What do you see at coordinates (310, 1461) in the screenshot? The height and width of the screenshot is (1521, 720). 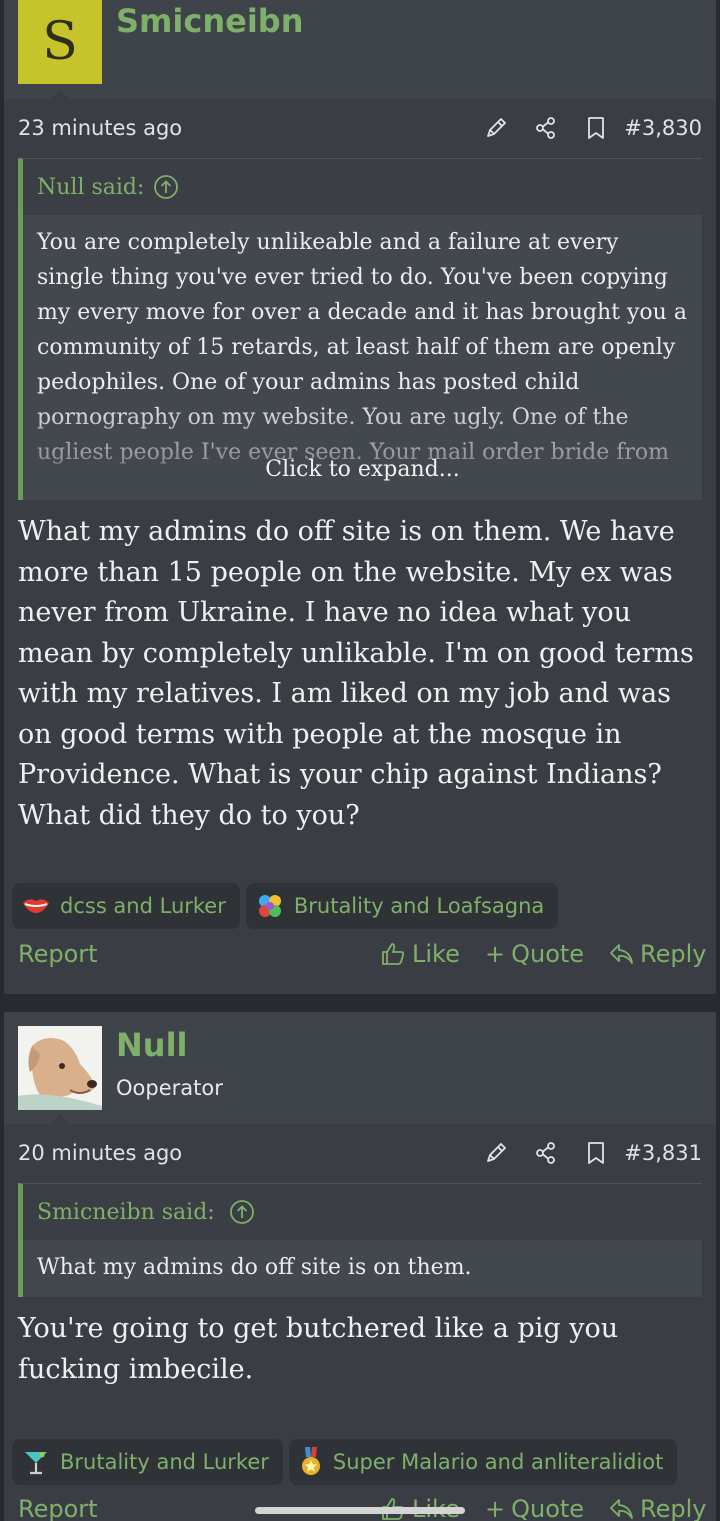 I see `medal-icon` at bounding box center [310, 1461].